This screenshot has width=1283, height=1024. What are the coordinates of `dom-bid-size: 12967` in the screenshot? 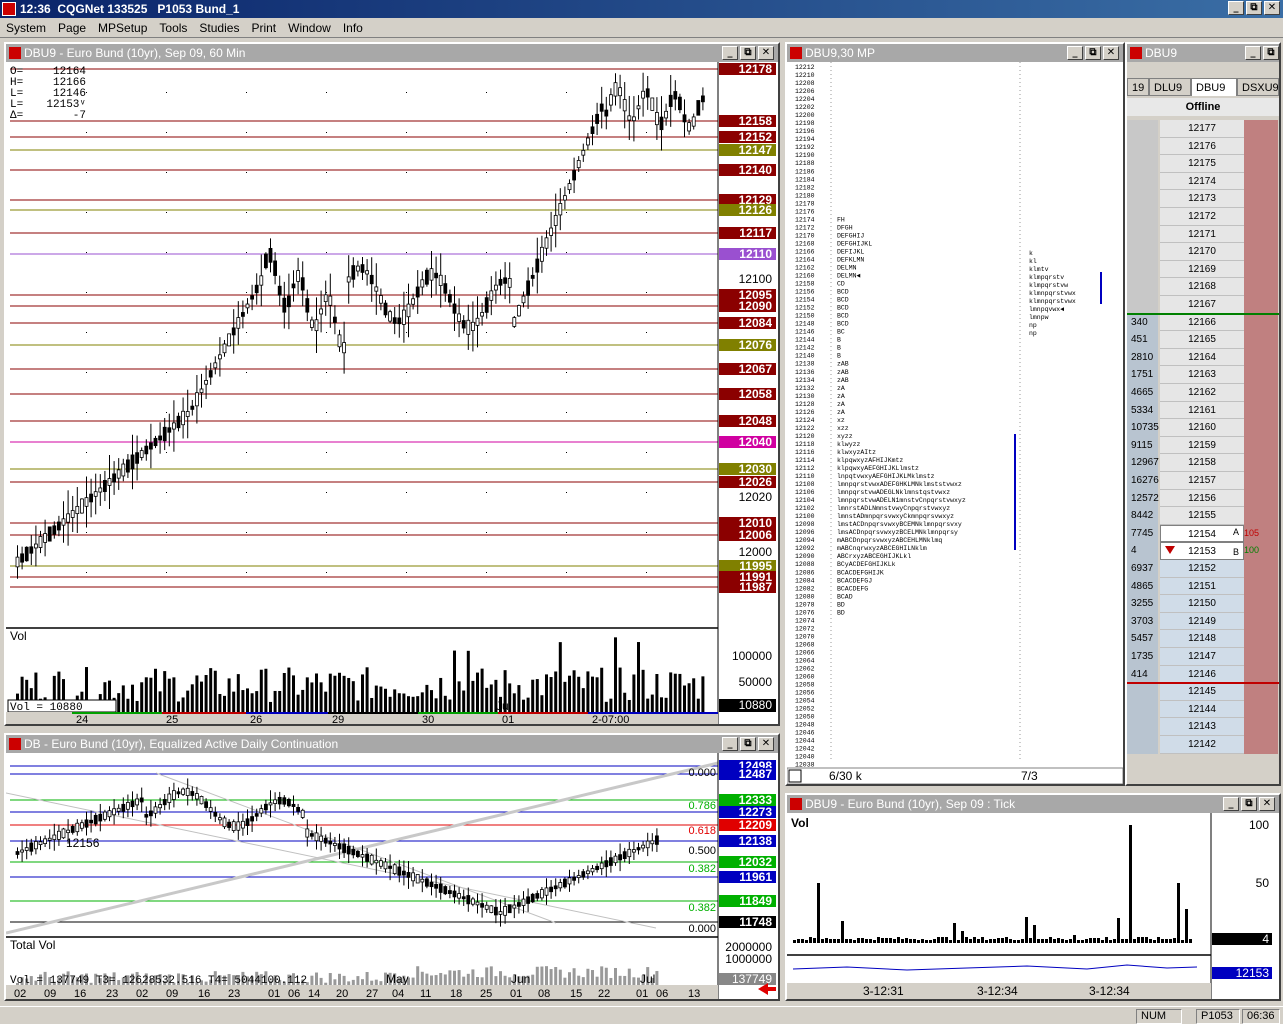 It's located at (1143, 463).